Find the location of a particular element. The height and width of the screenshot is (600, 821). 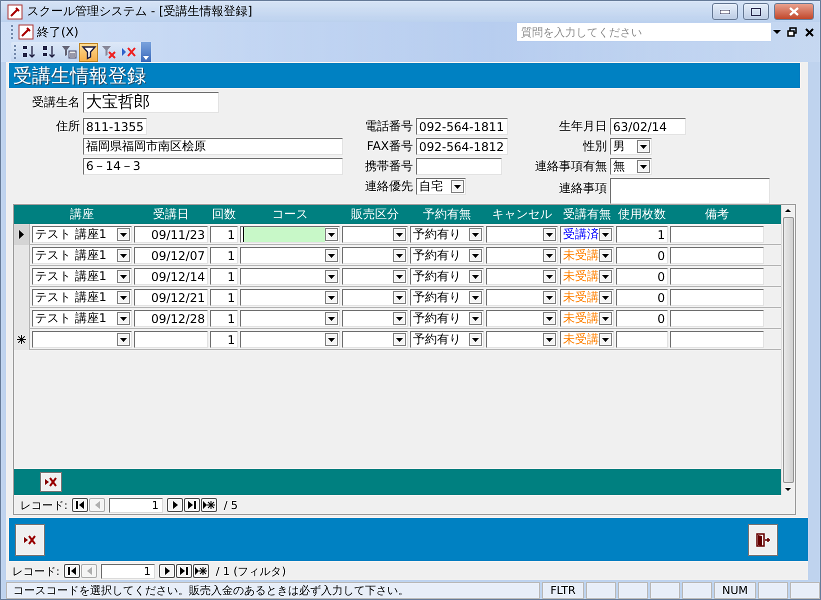

address-field: 福岡県福岡市南区桧原 is located at coordinates (213, 146).